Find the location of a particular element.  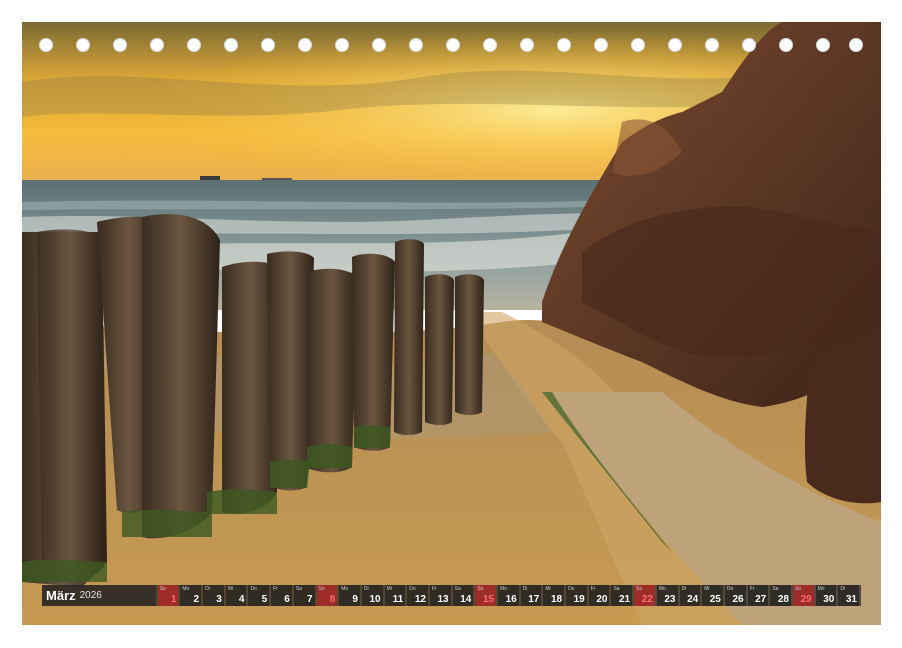

binding-holes is located at coordinates (451, 48).